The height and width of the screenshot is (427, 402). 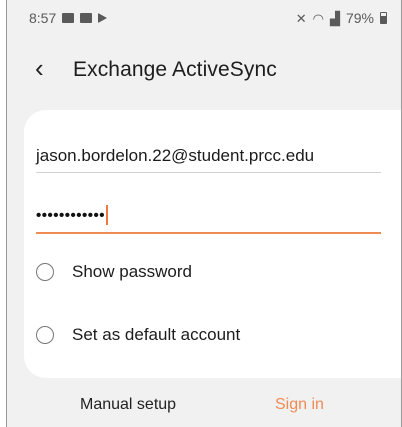 I want to click on status-left: 8:57, so click(x=68, y=18).